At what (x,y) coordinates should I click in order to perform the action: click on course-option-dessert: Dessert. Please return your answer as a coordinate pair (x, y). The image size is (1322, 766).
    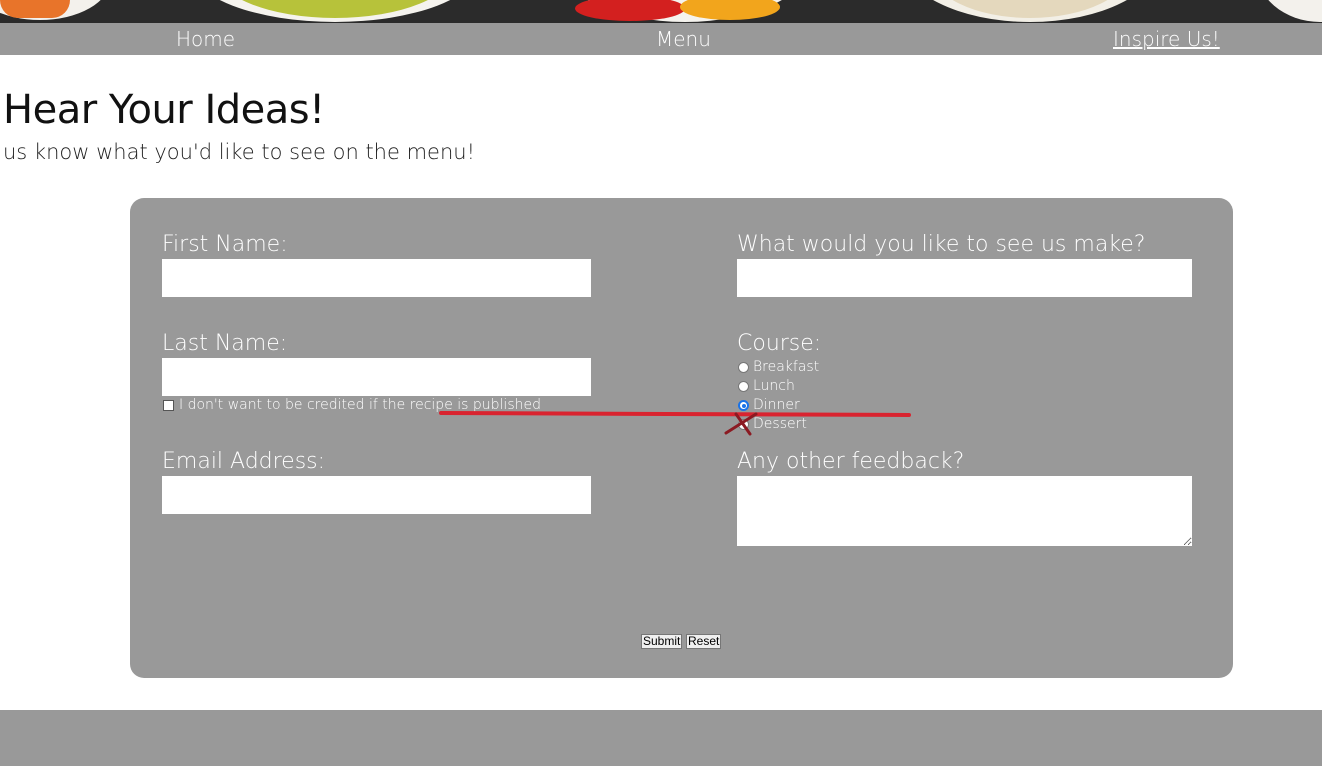
    Looking at the image, I should click on (780, 424).